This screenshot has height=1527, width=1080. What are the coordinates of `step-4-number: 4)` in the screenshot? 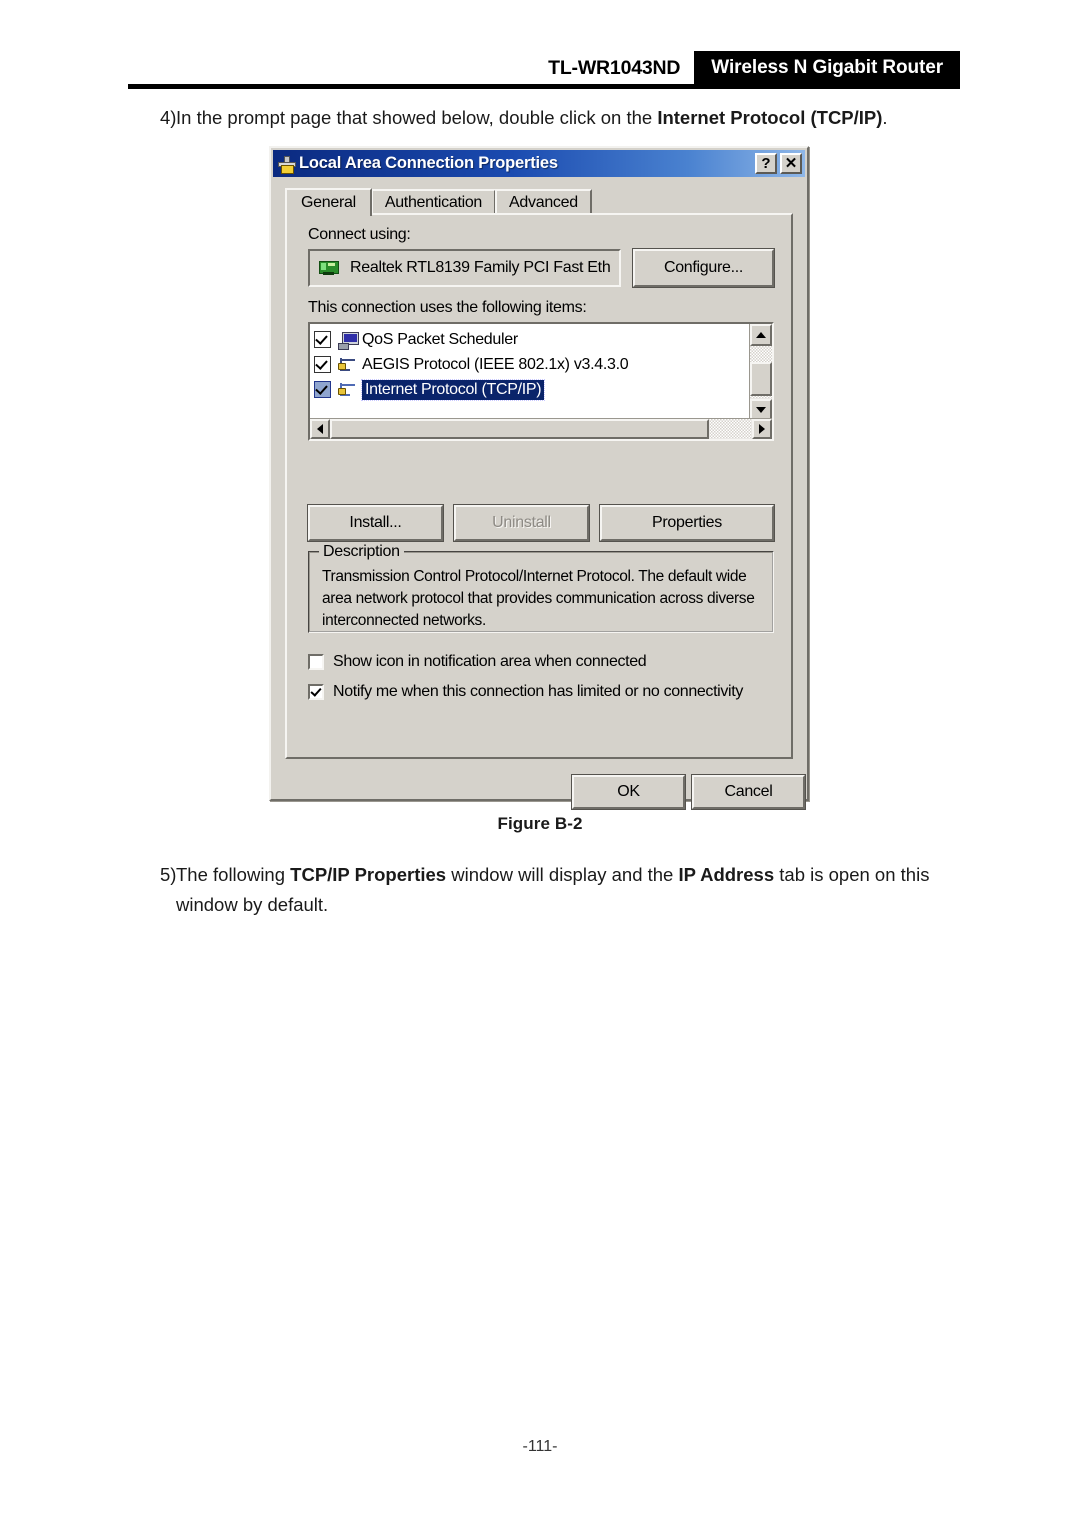 It's located at (168, 117).